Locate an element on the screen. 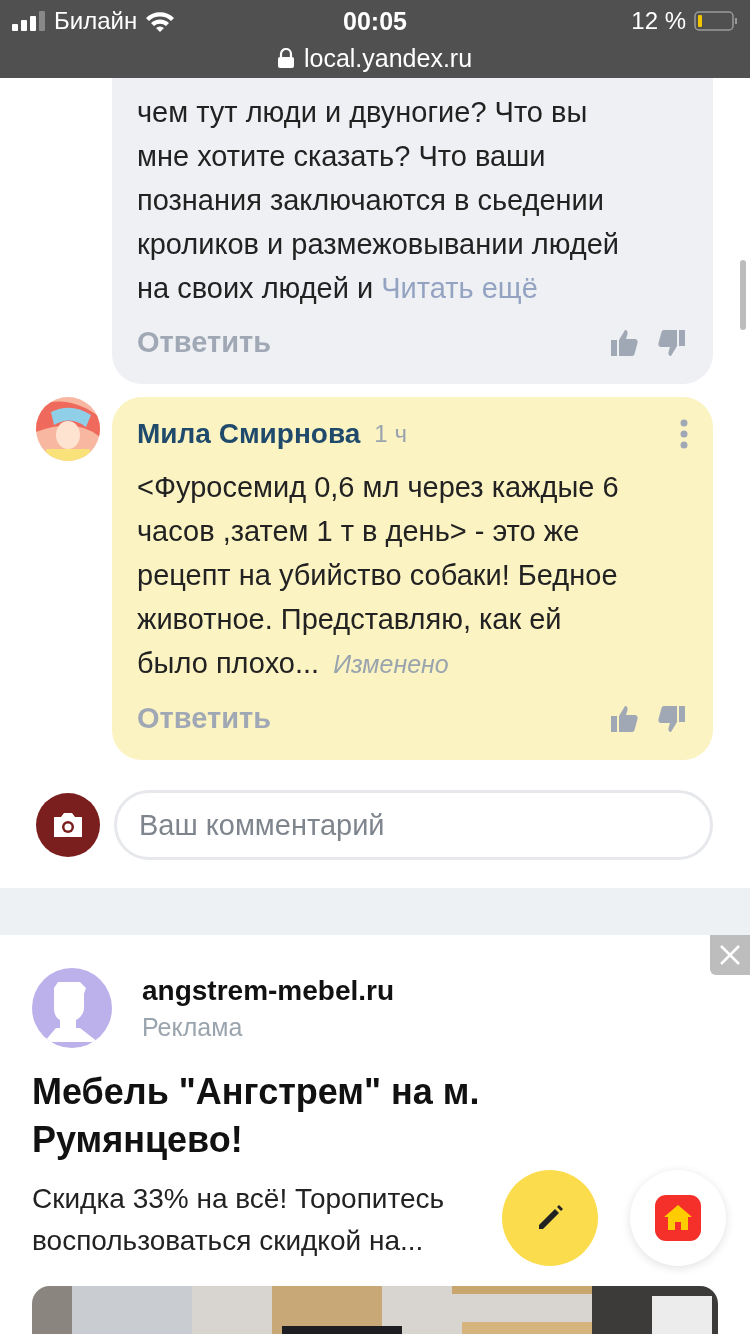 The width and height of the screenshot is (750, 1334). user-avatar-camera-icon is located at coordinates (68, 825).